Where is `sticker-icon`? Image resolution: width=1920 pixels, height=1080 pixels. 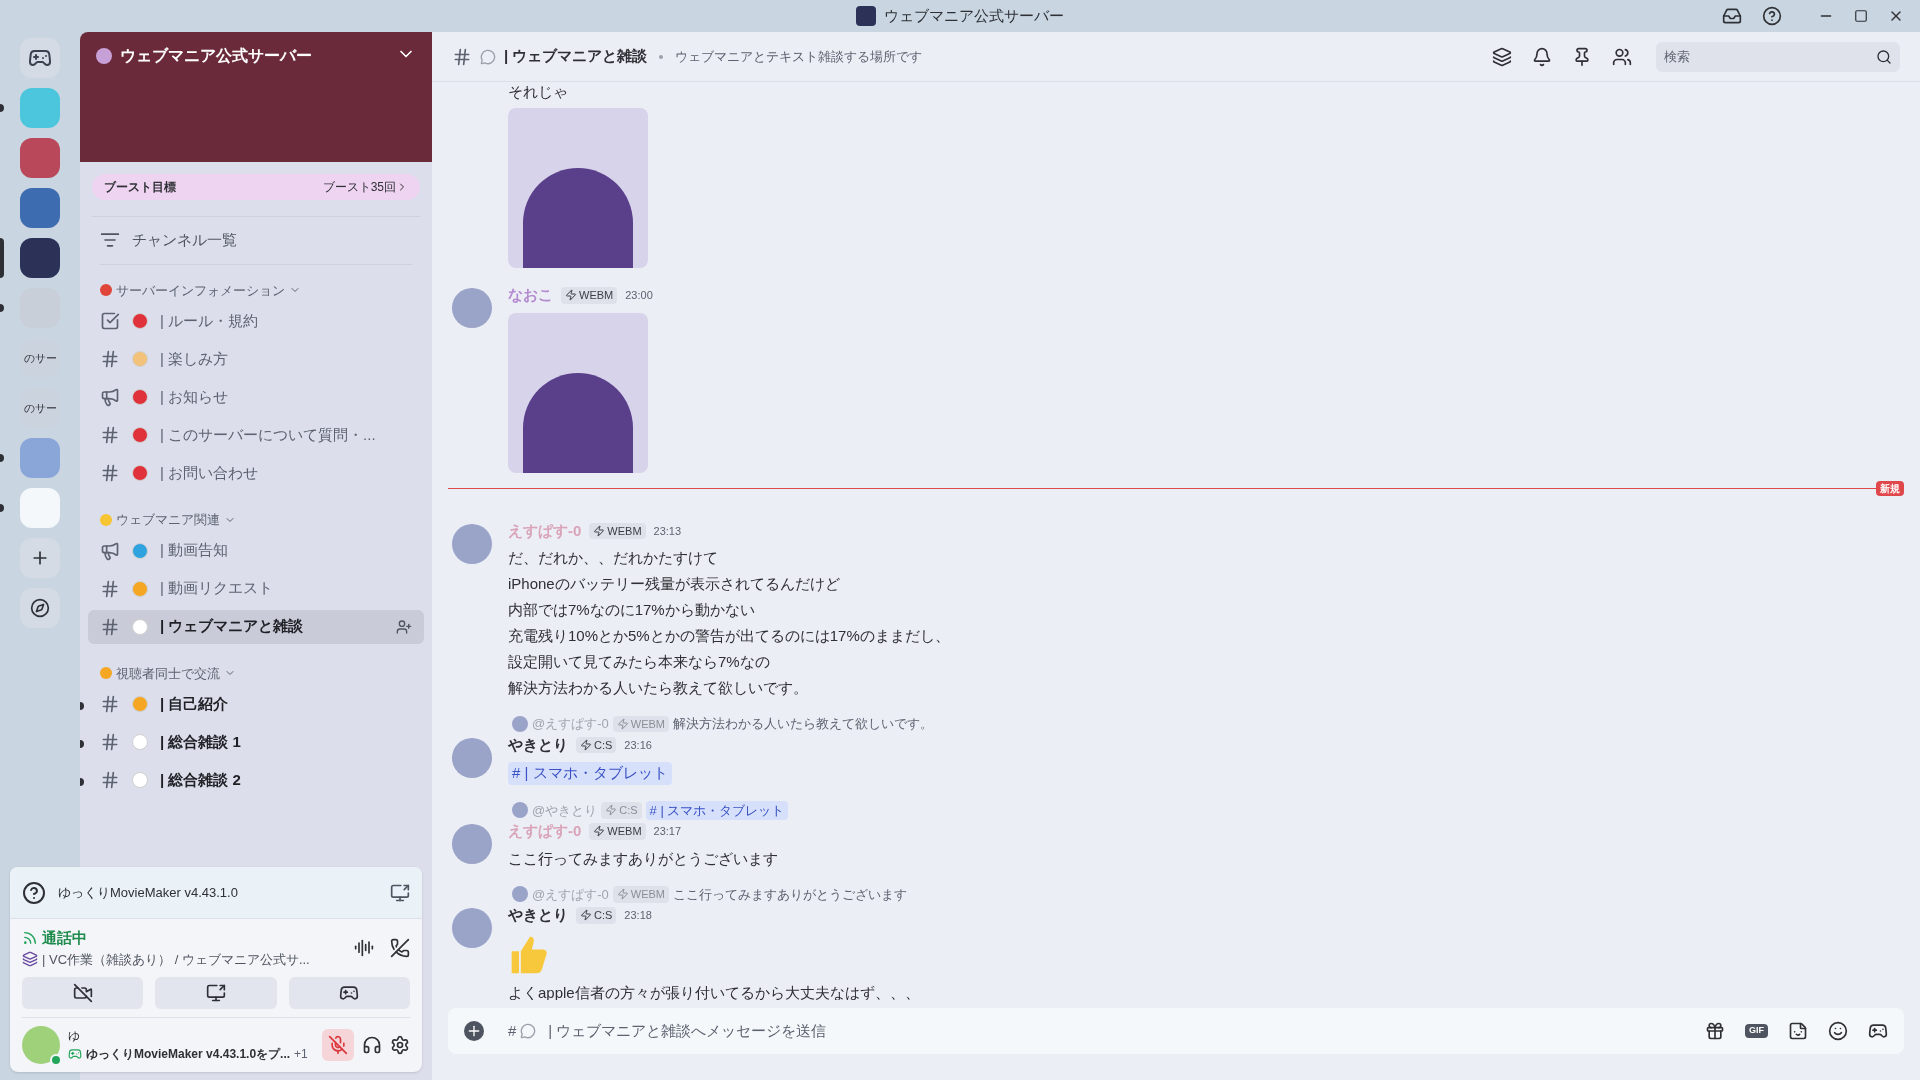
sticker-icon is located at coordinates (1798, 1031).